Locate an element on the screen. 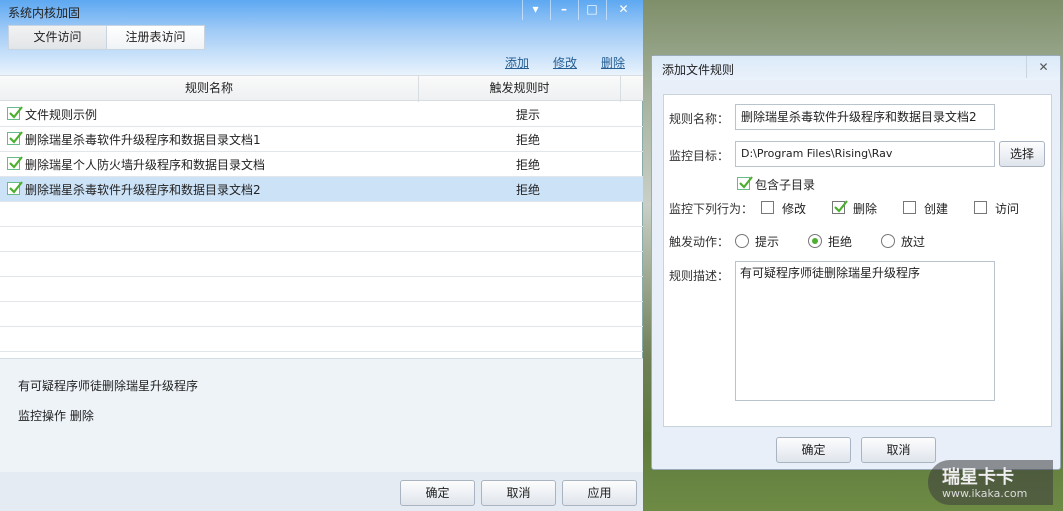 Image resolution: width=1063 pixels, height=511 pixels. footer: 确定 取消 应用 is located at coordinates (321, 491).